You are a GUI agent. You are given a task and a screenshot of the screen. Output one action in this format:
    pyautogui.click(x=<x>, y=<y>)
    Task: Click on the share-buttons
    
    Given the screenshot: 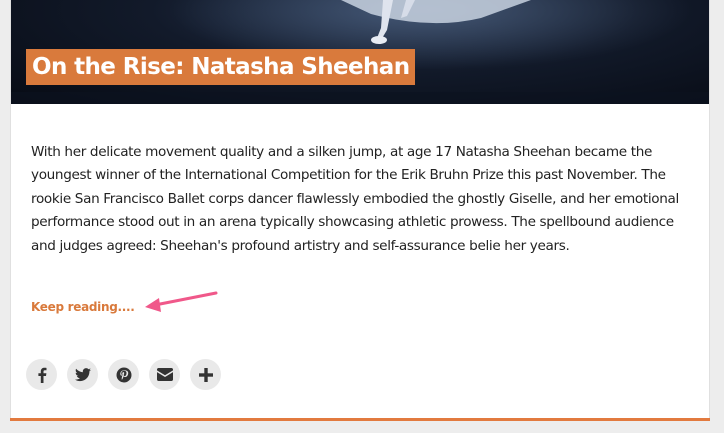 What is the action you would take?
    pyautogui.click(x=123, y=374)
    